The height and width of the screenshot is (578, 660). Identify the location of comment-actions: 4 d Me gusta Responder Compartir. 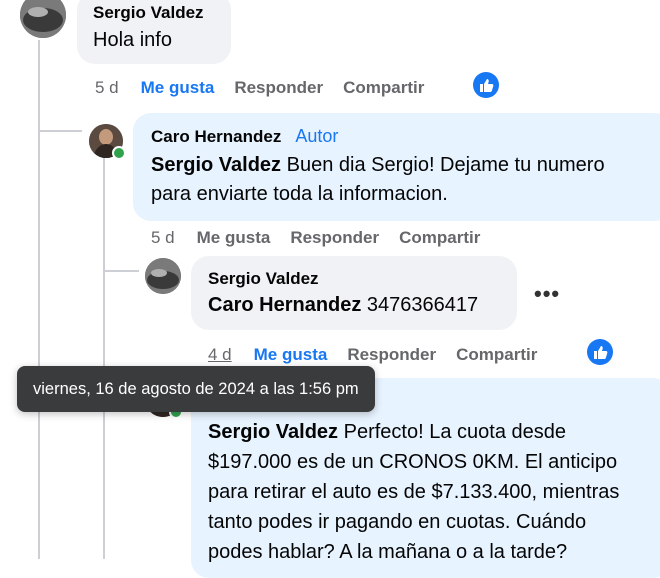
(382, 355).